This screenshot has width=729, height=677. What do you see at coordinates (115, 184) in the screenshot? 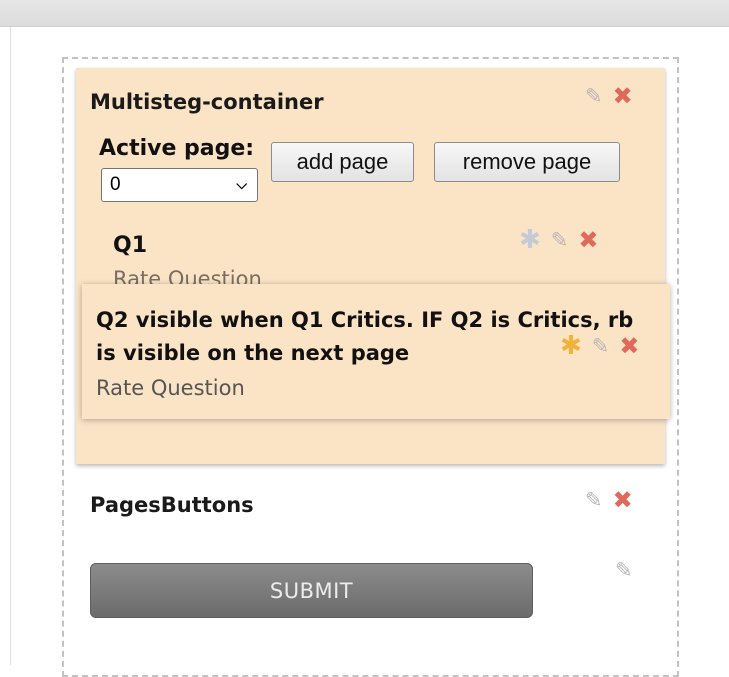
I see `active-page-value: 0` at bounding box center [115, 184].